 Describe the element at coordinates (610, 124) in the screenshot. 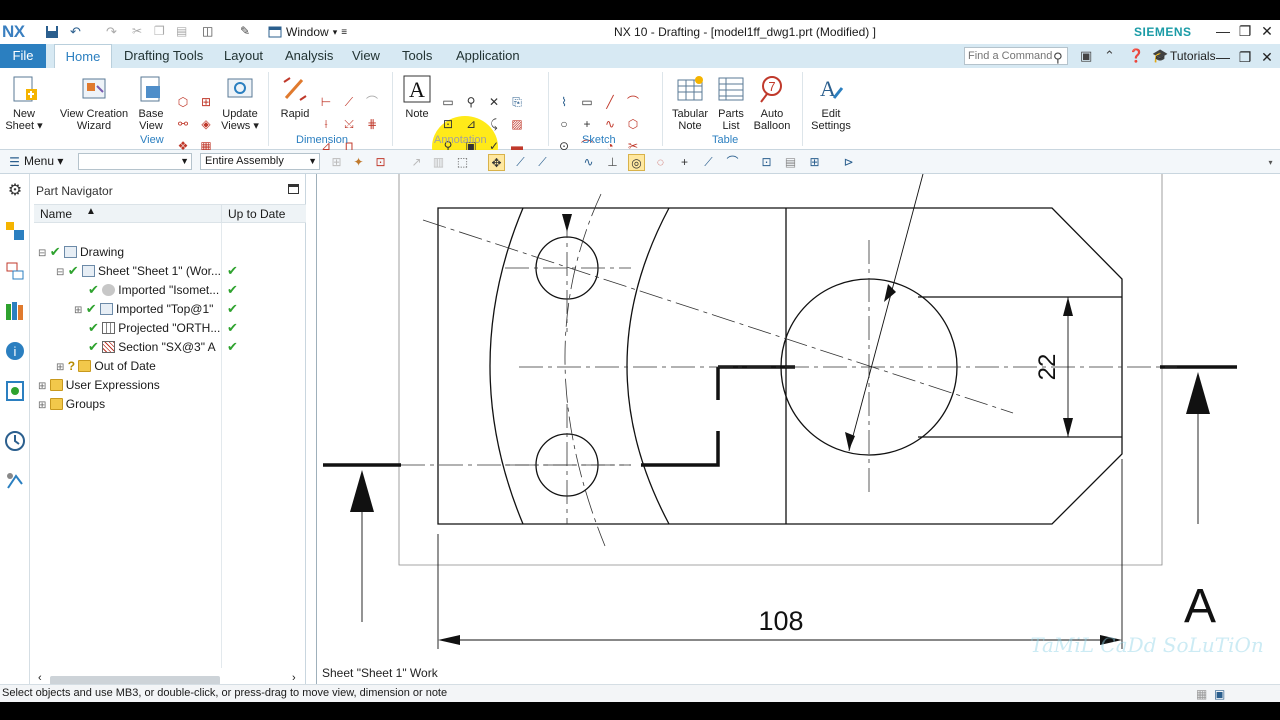

I see `studio-spline-icon: ∿` at that location.